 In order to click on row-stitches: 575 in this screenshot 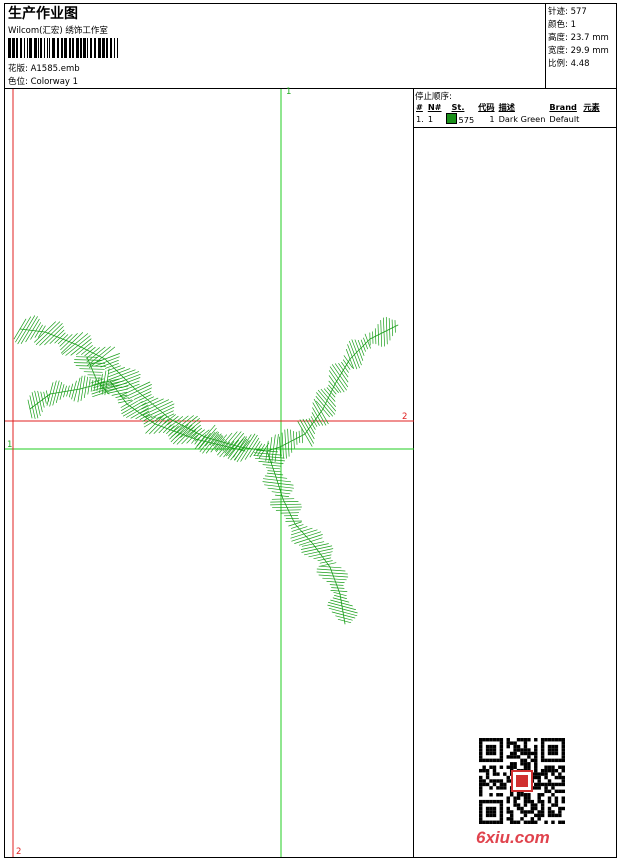, I will do `click(466, 120)`.